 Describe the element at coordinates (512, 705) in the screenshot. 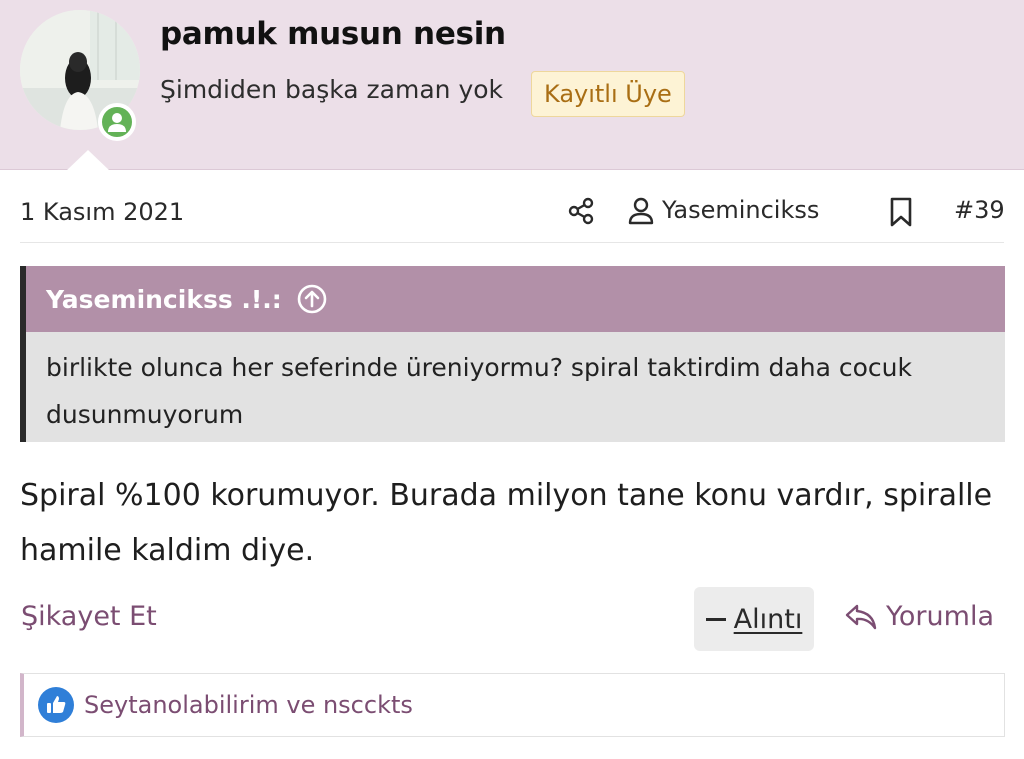

I see `reactions-bar: Seytanolabilirim ve nscckts` at that location.